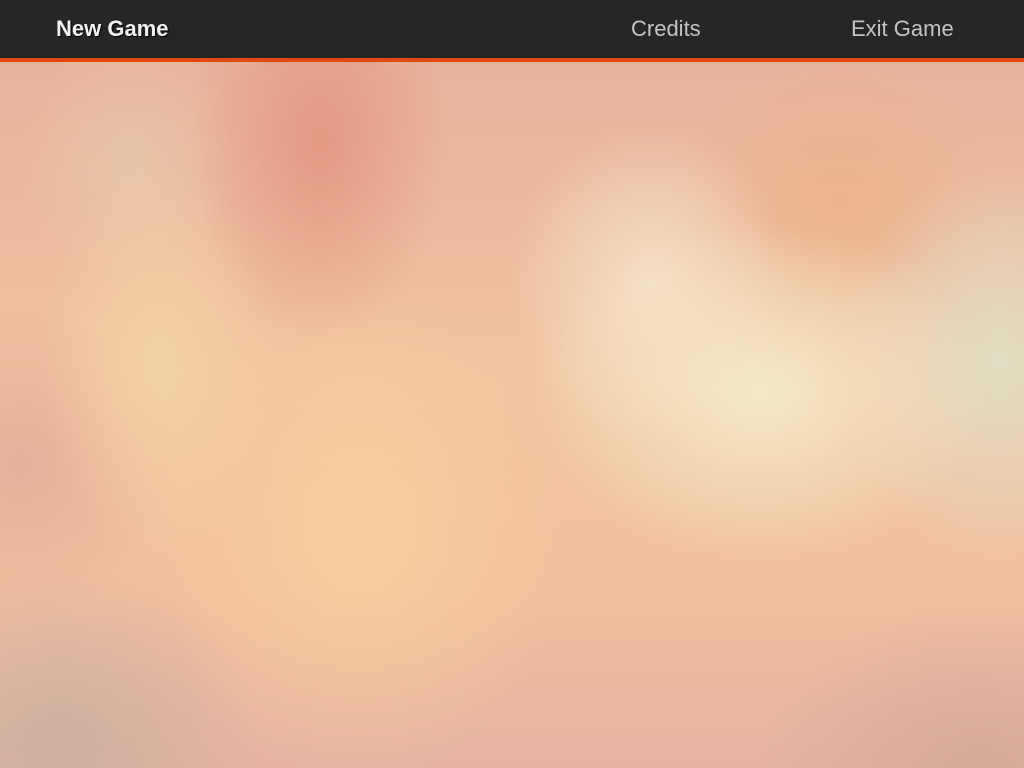  What do you see at coordinates (666, 29) in the screenshot?
I see `menu-item-credits: Credits` at bounding box center [666, 29].